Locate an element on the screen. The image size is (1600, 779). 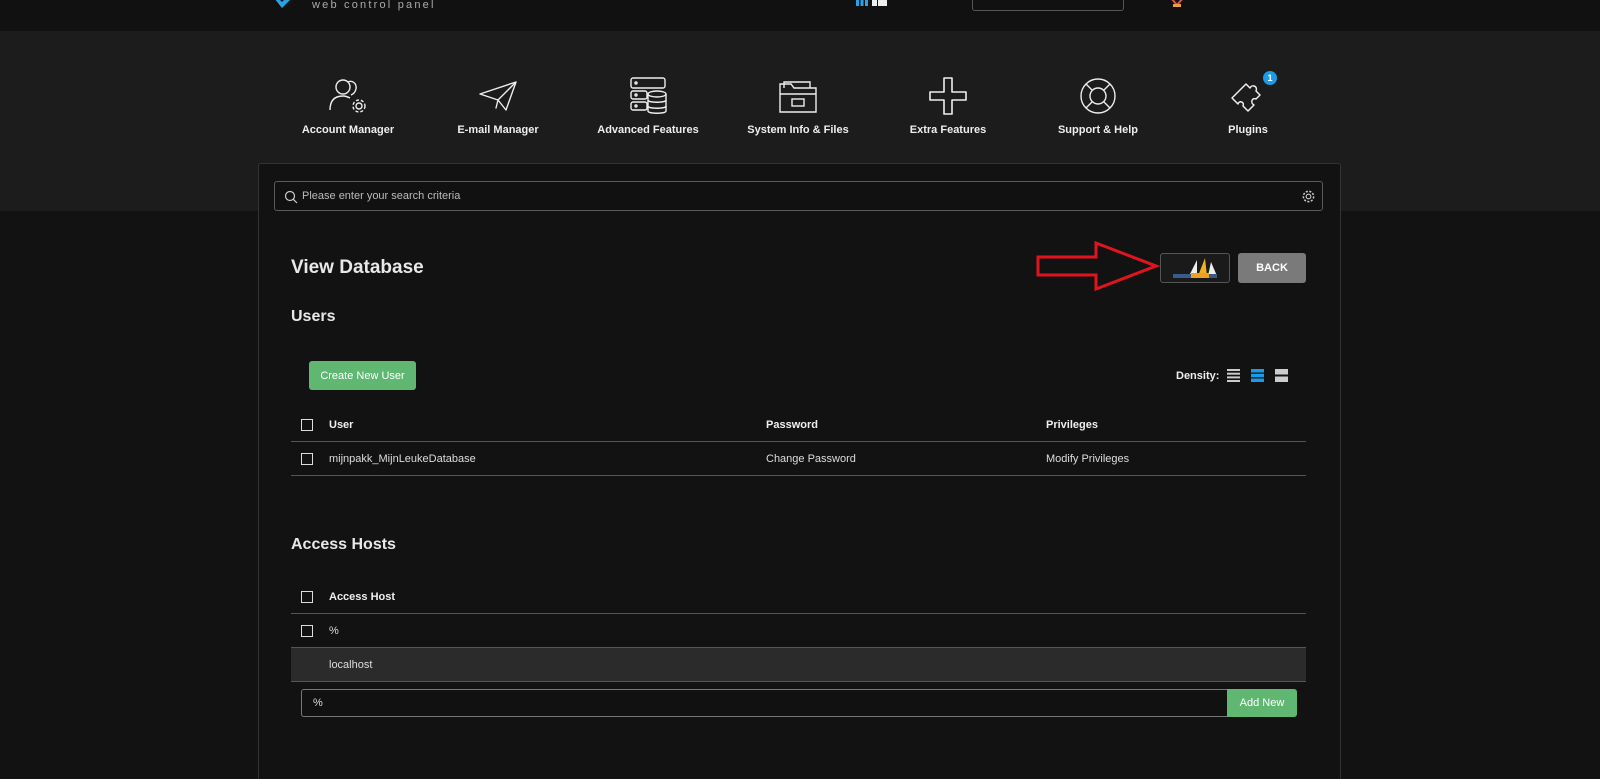
change-password-link: Change Password is located at coordinates (811, 459).